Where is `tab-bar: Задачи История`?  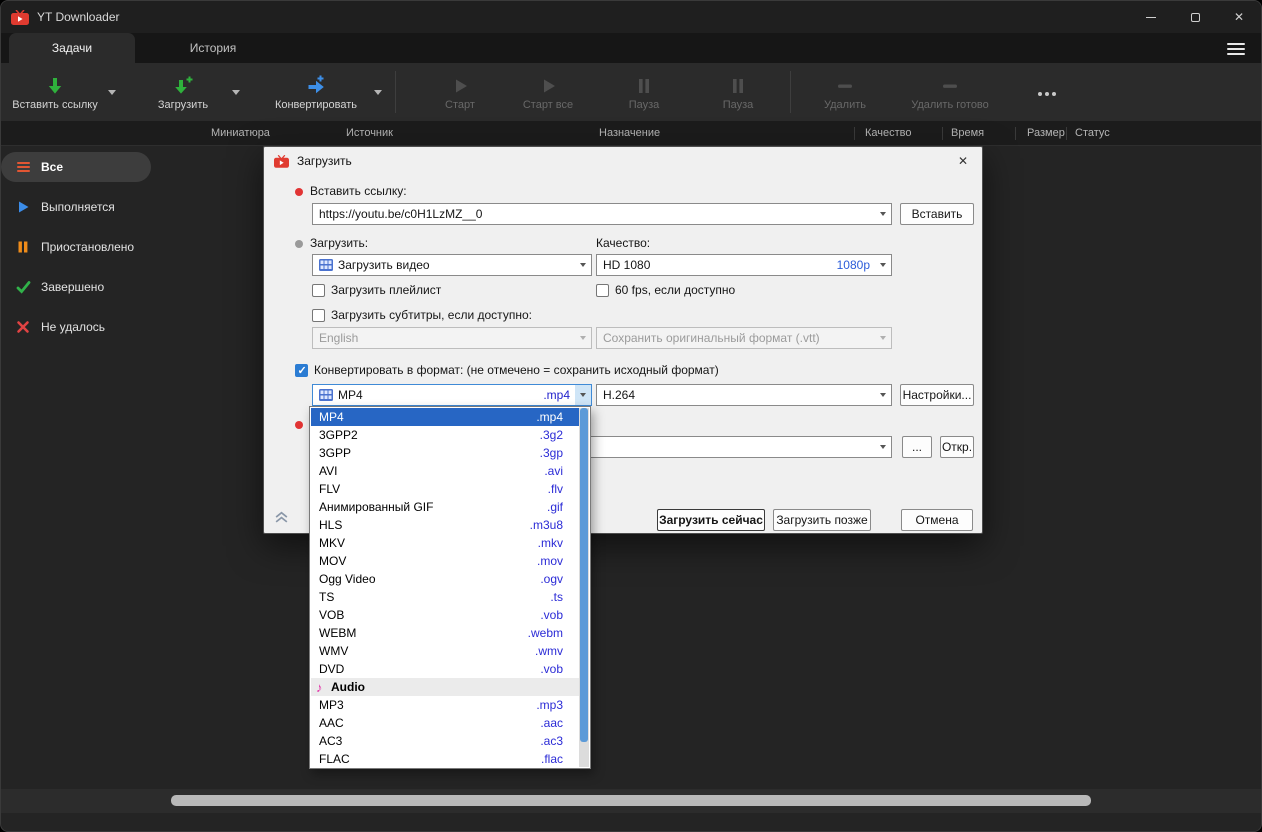
tab-bar: Задачи История is located at coordinates (631, 48).